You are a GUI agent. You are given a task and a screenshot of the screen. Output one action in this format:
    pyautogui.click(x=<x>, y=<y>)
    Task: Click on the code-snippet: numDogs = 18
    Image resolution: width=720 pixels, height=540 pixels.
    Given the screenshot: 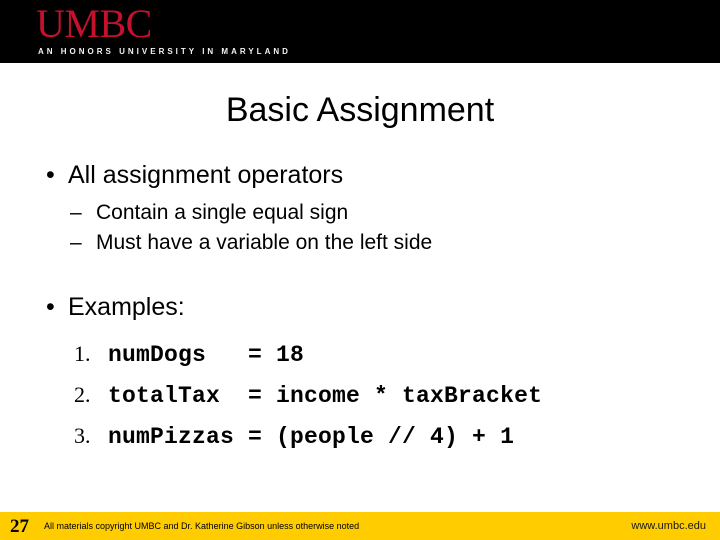 What is the action you would take?
    pyautogui.click(x=206, y=355)
    